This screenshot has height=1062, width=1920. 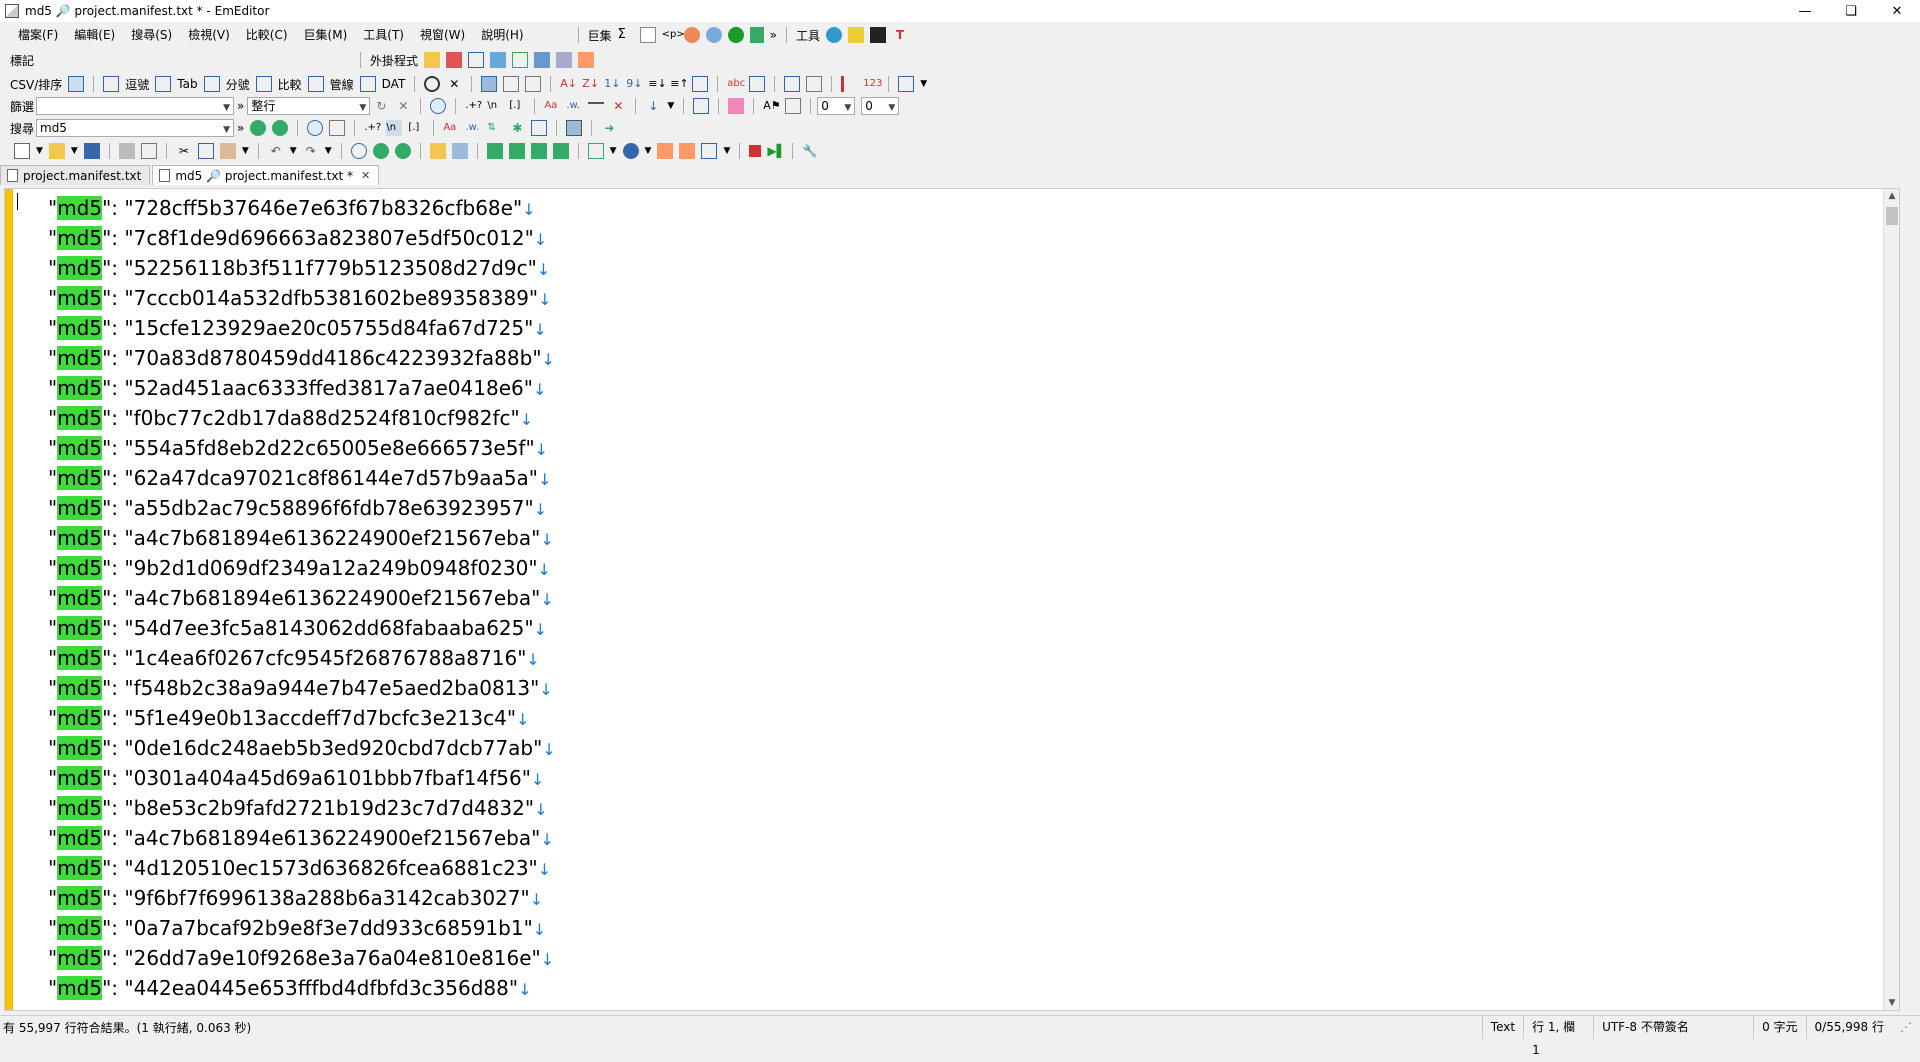 What do you see at coordinates (872, 84) in the screenshot?
I see `numbering-icon: 123` at bounding box center [872, 84].